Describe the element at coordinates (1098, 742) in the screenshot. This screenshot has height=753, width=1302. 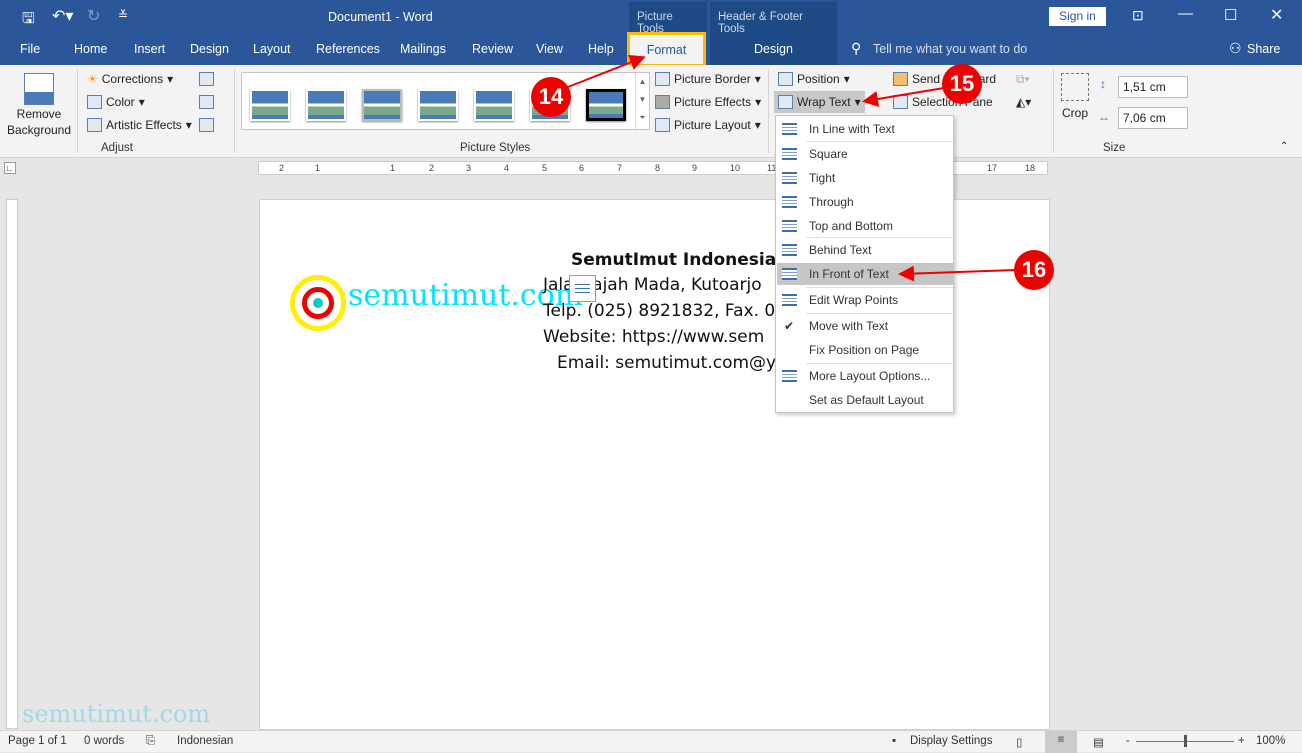
I see `web-layout-icon: ▤` at that location.